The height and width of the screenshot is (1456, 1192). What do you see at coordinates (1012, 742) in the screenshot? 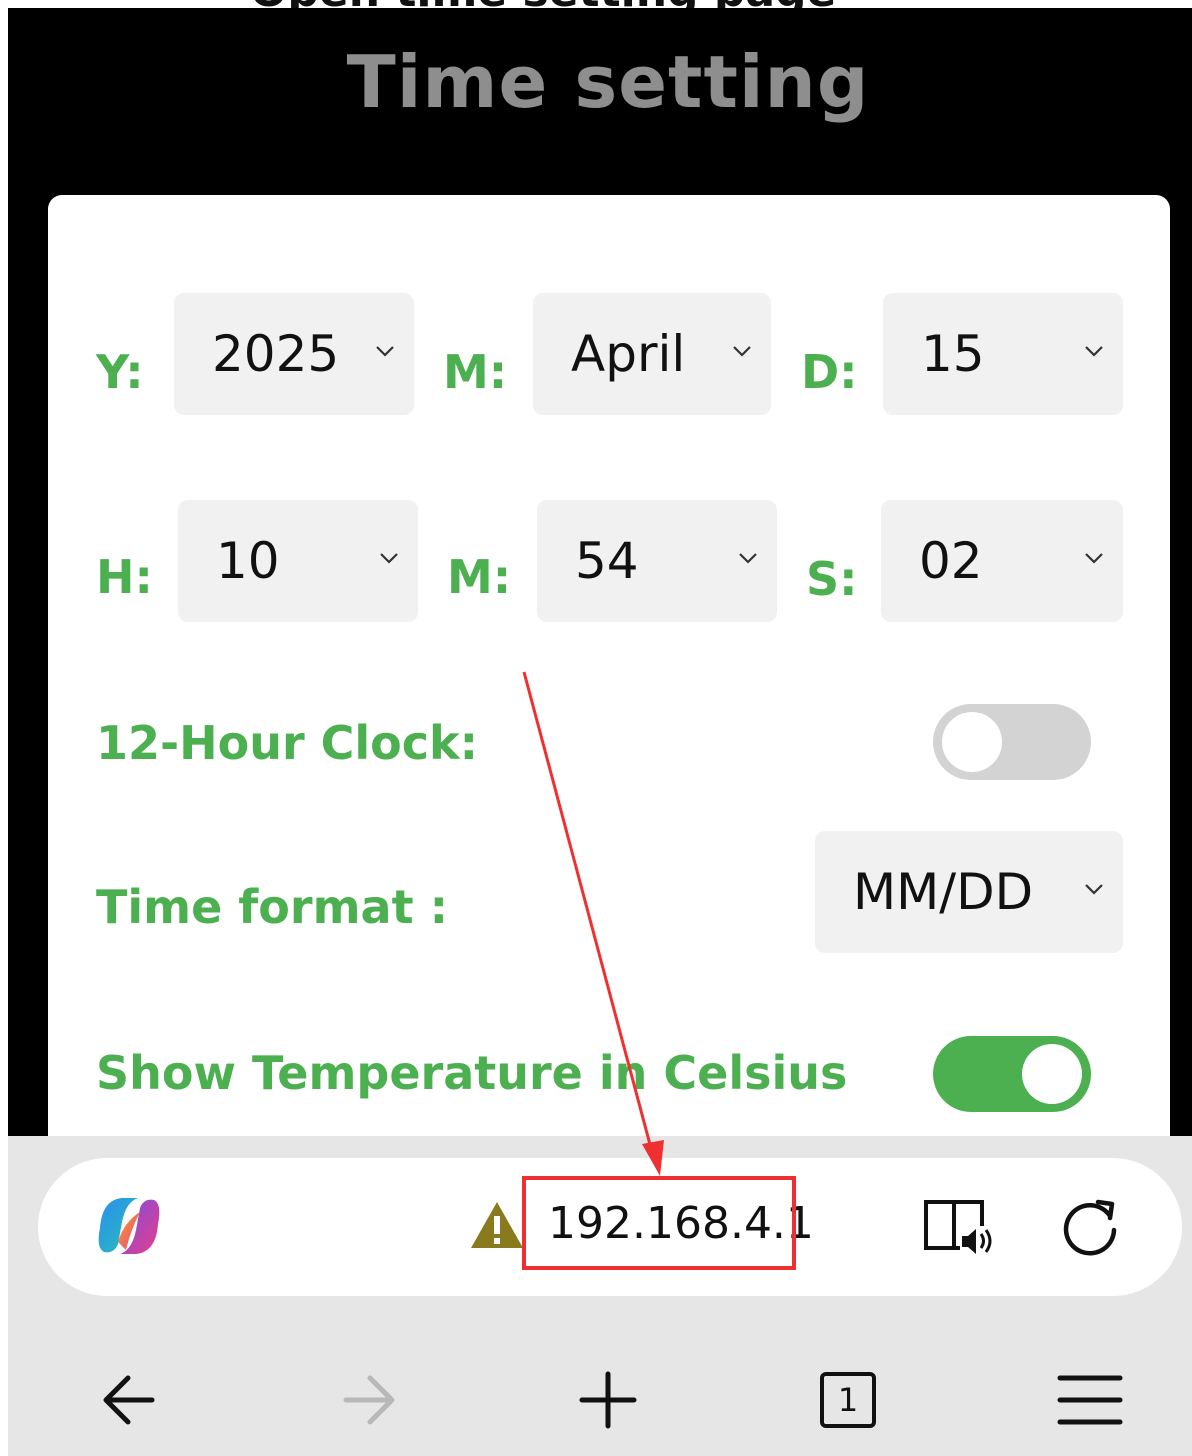
I see `clock12-toggle` at bounding box center [1012, 742].